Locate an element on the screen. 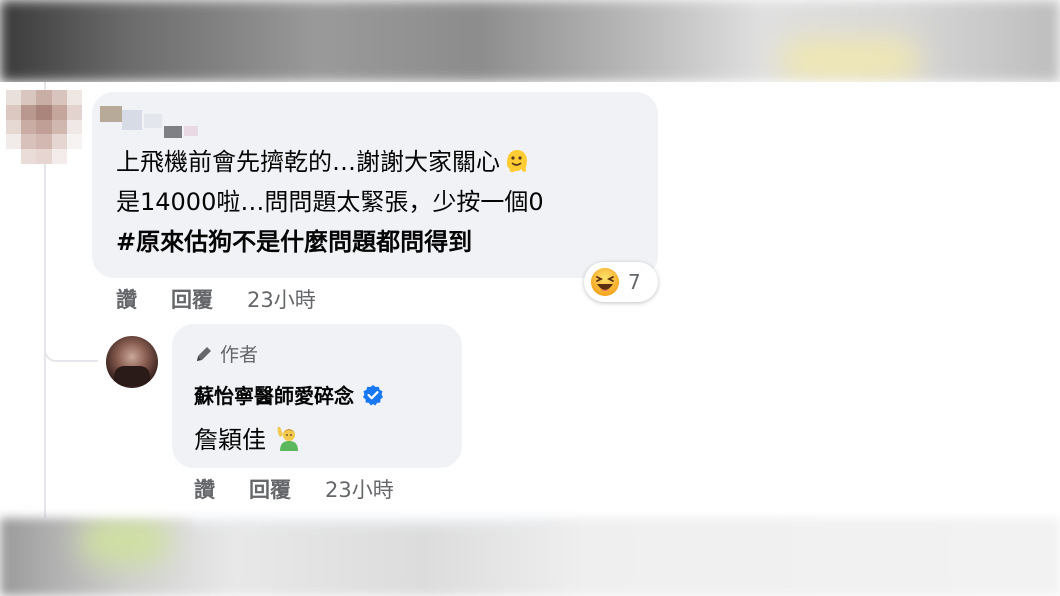 The width and height of the screenshot is (1060, 596). melting-face-emoji-icon is located at coordinates (517, 161).